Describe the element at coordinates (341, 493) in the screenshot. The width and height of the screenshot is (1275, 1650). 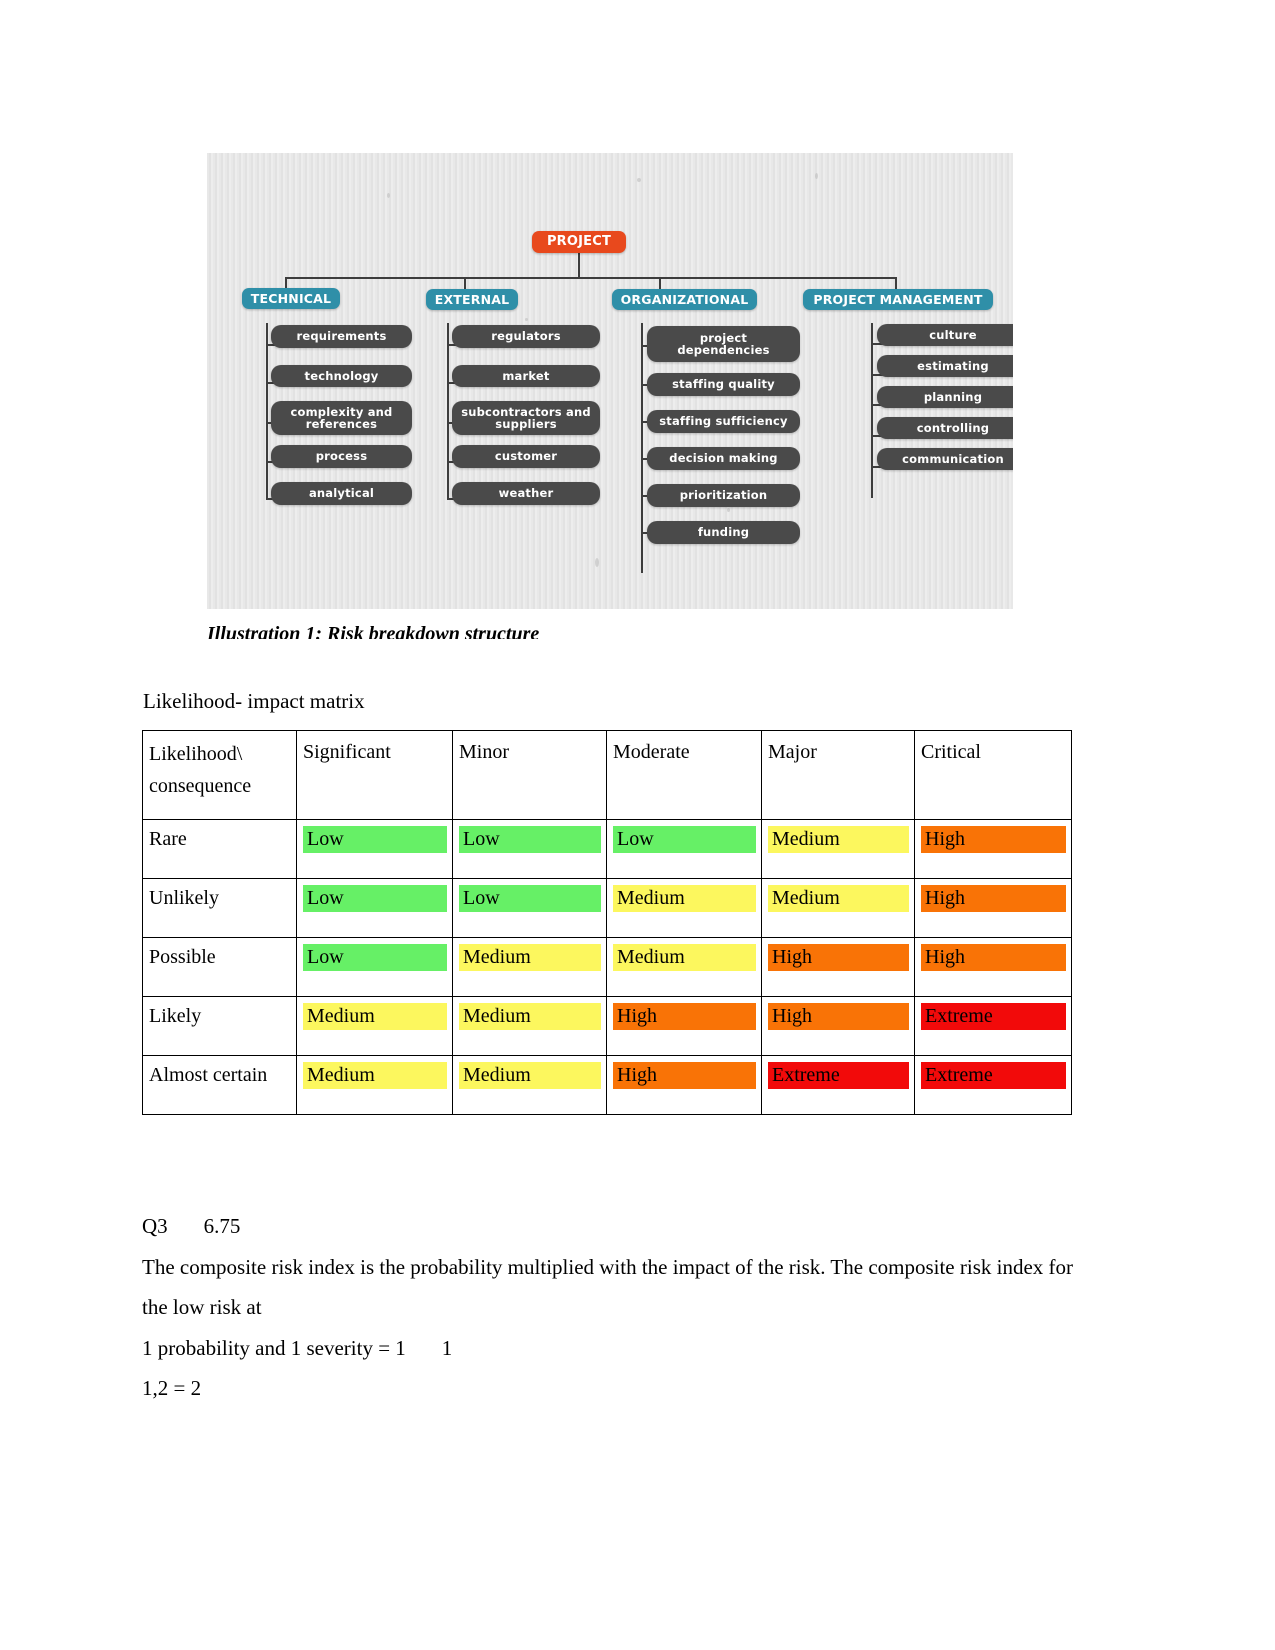
I see `node-leaf-analytical: analytical` at that location.